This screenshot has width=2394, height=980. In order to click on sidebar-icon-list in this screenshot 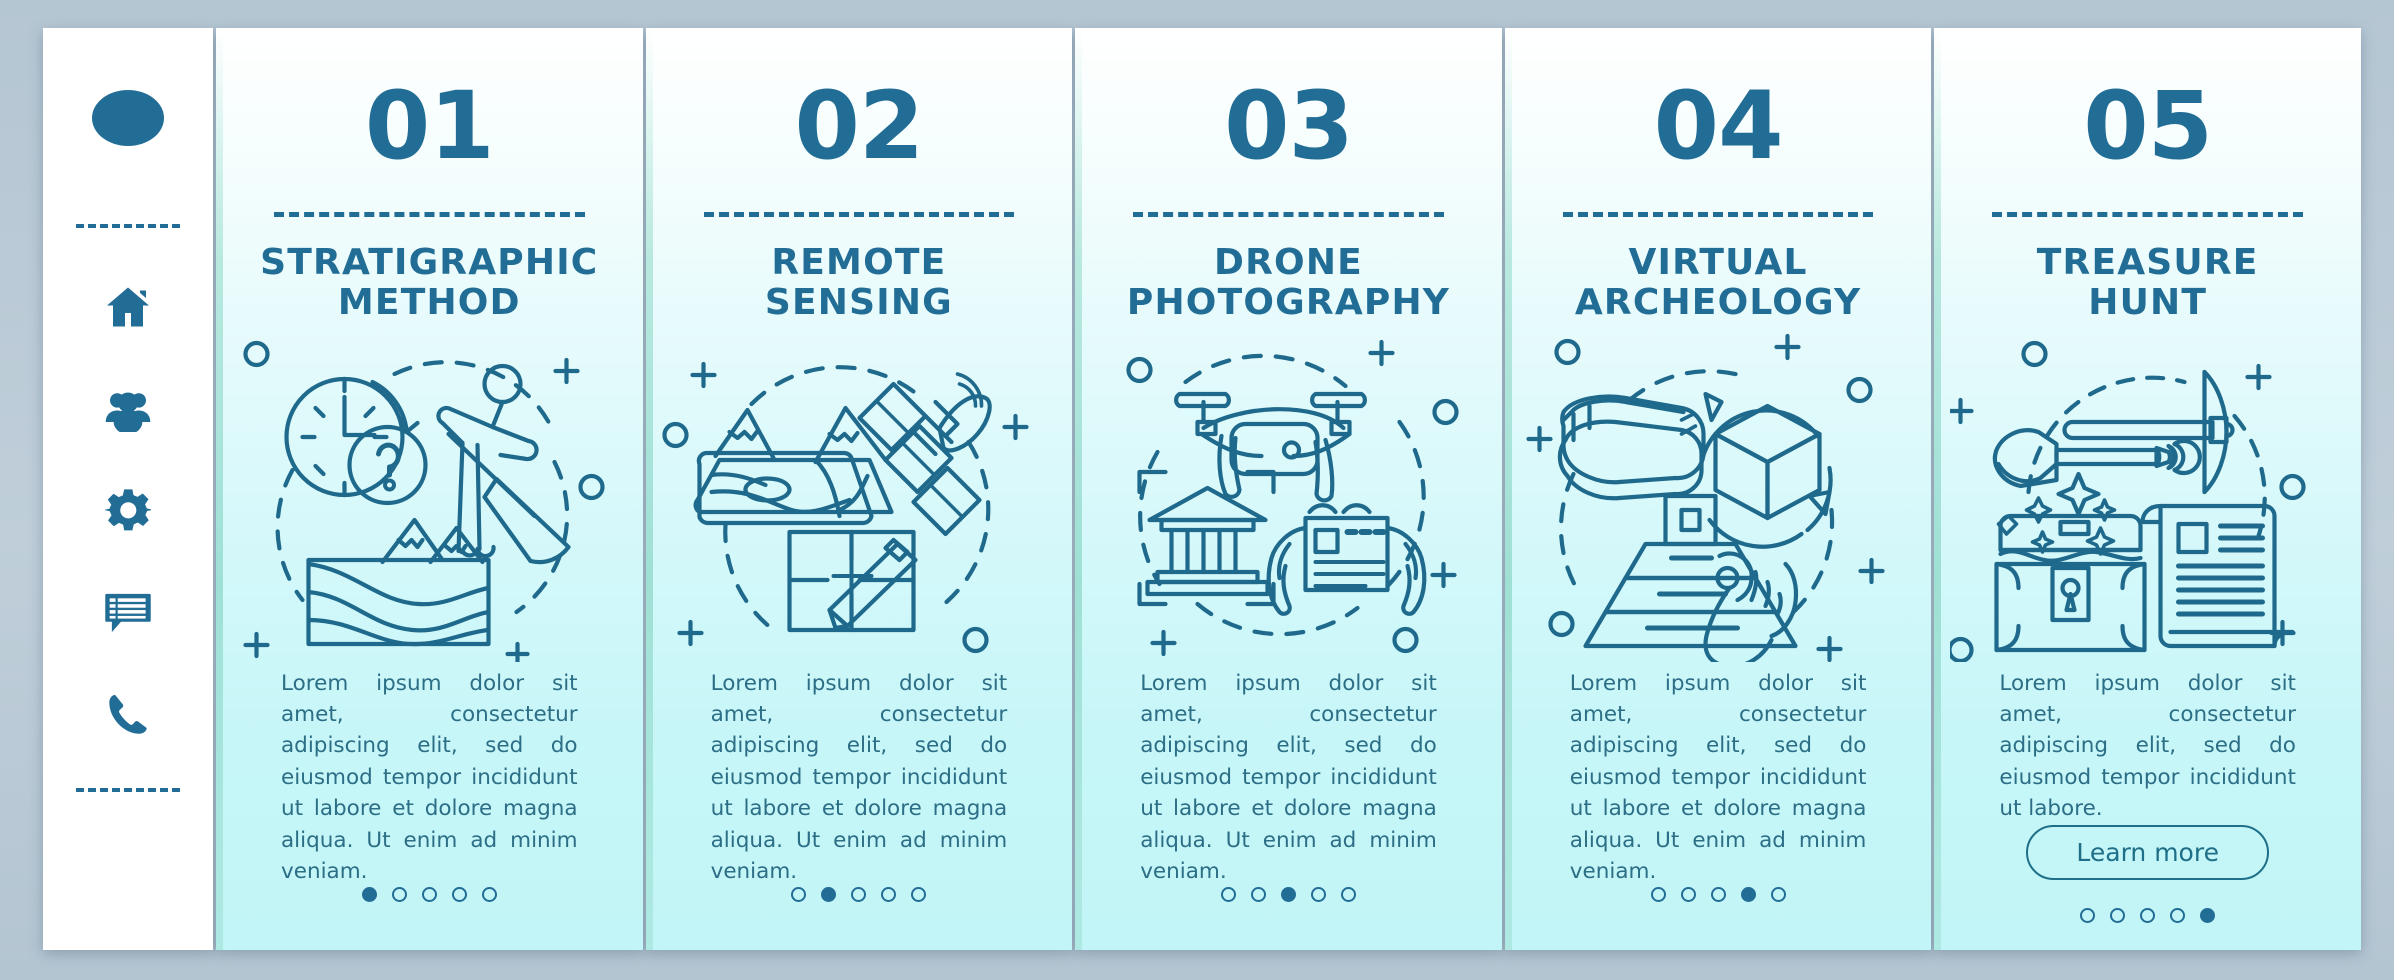, I will do `click(128, 511)`.